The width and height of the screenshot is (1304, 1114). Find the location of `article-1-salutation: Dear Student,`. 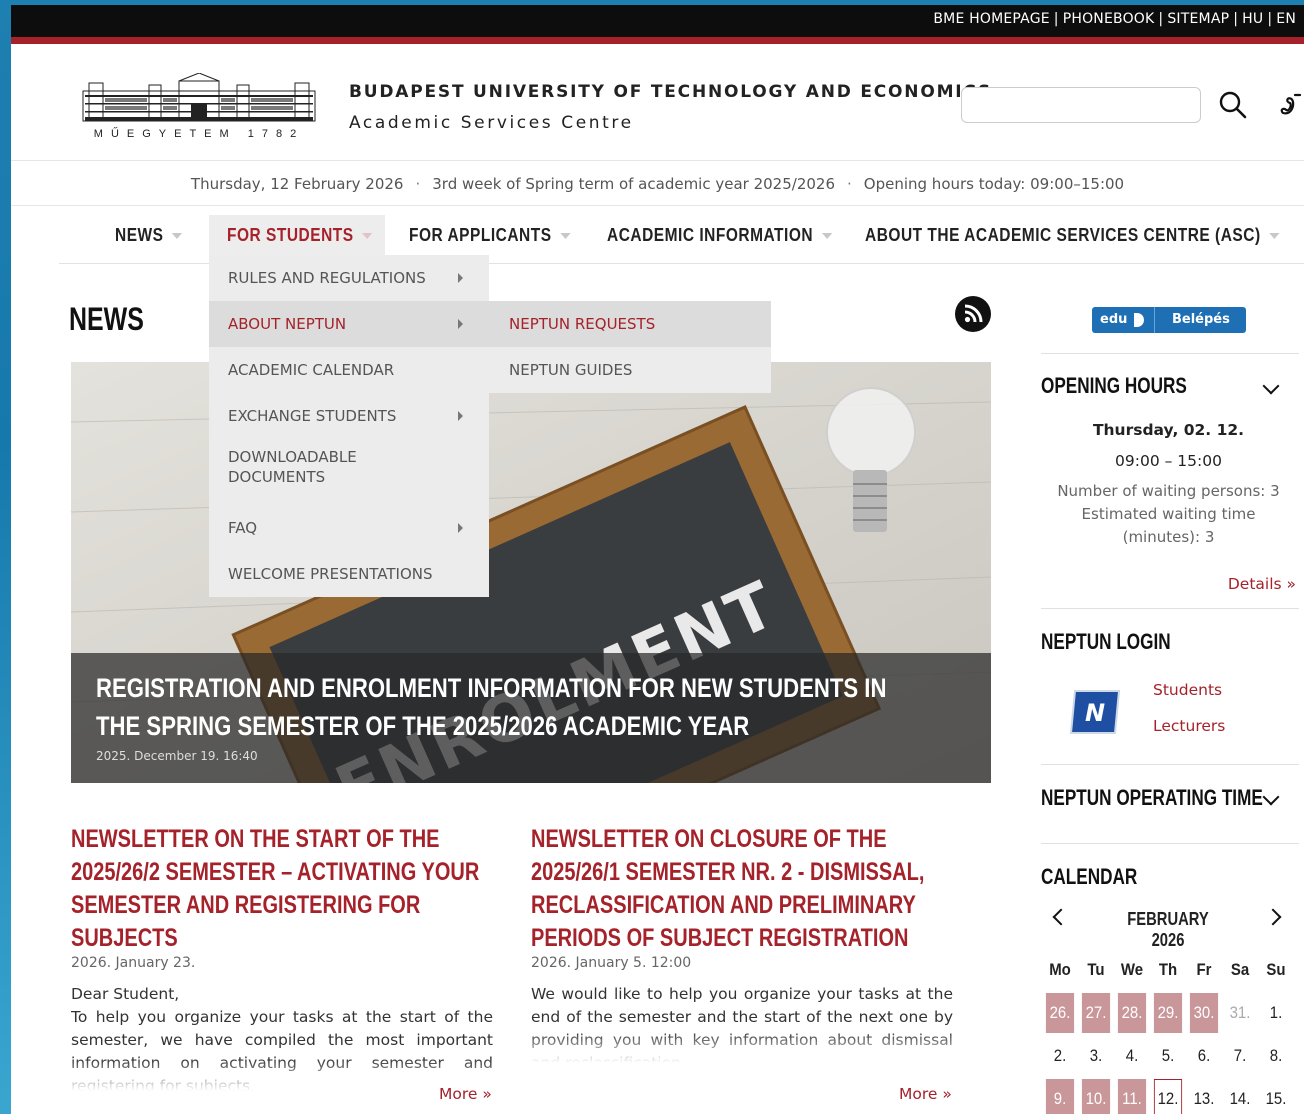

article-1-salutation: Dear Student, is located at coordinates (125, 994).